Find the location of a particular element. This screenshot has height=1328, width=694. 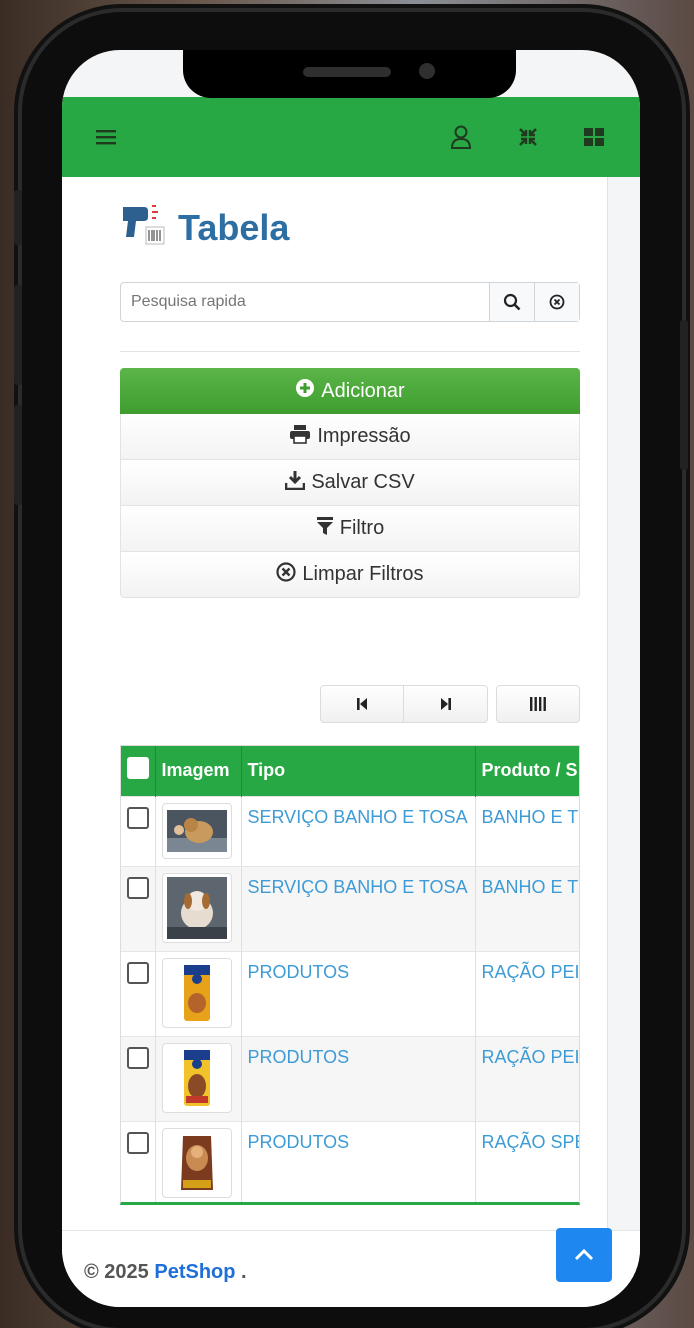

previous-page-button is located at coordinates (362, 704).